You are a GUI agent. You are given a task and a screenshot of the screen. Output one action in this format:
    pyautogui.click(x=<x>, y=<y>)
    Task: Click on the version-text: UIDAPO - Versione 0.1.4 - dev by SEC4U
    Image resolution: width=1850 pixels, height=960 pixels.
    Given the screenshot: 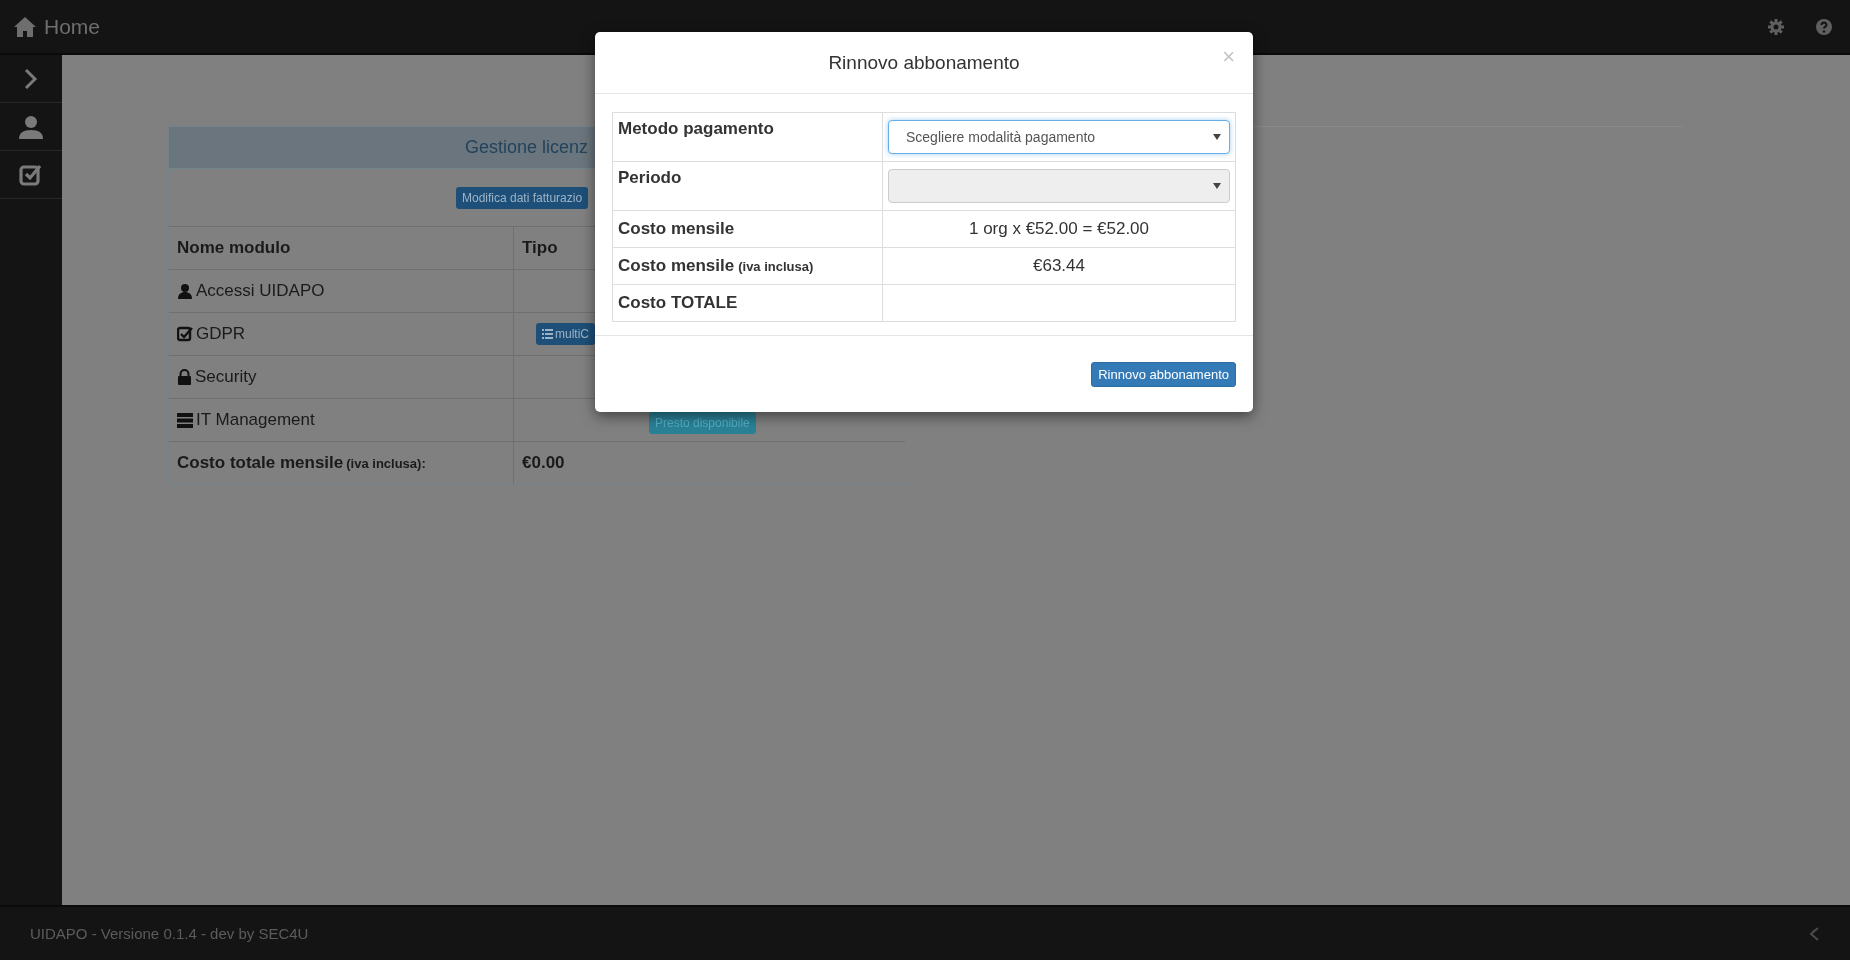 What is the action you would take?
    pyautogui.click(x=169, y=933)
    